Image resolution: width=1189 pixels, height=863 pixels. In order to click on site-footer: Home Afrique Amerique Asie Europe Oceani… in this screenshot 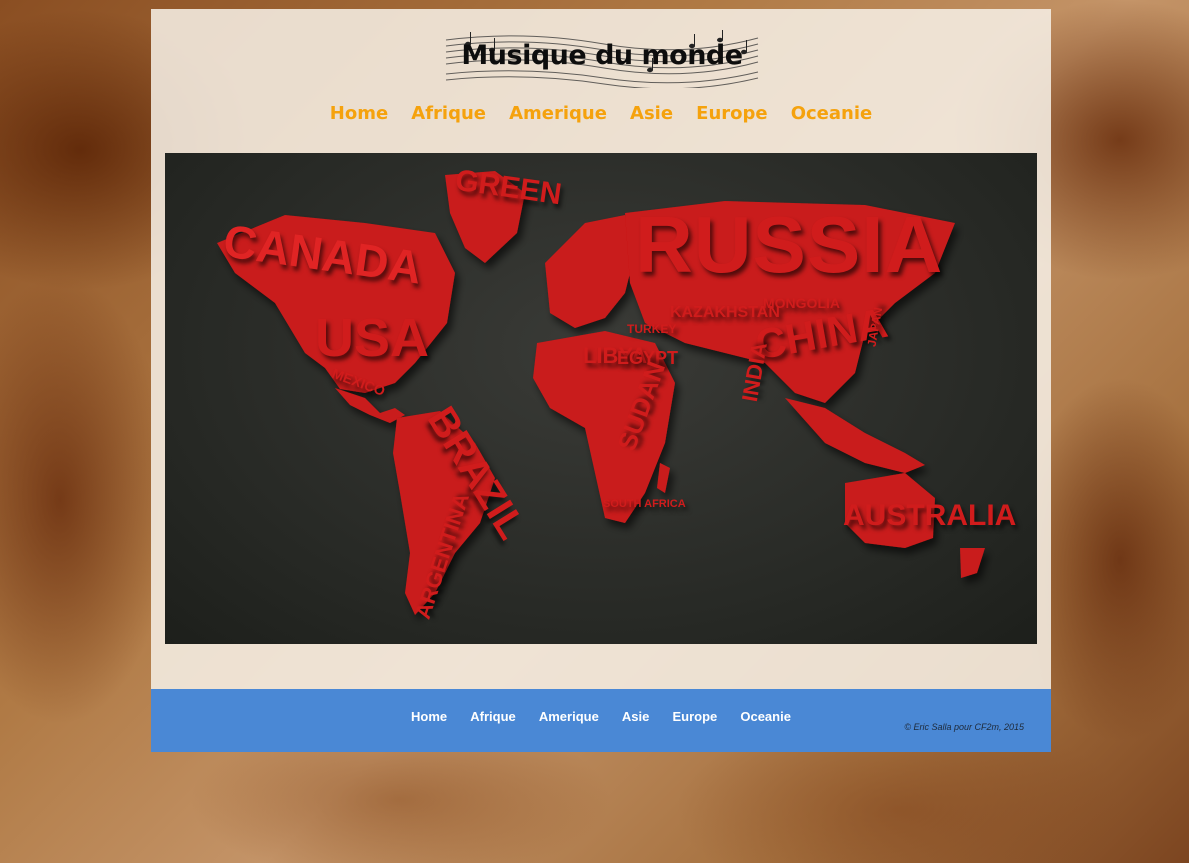, I will do `click(601, 720)`.